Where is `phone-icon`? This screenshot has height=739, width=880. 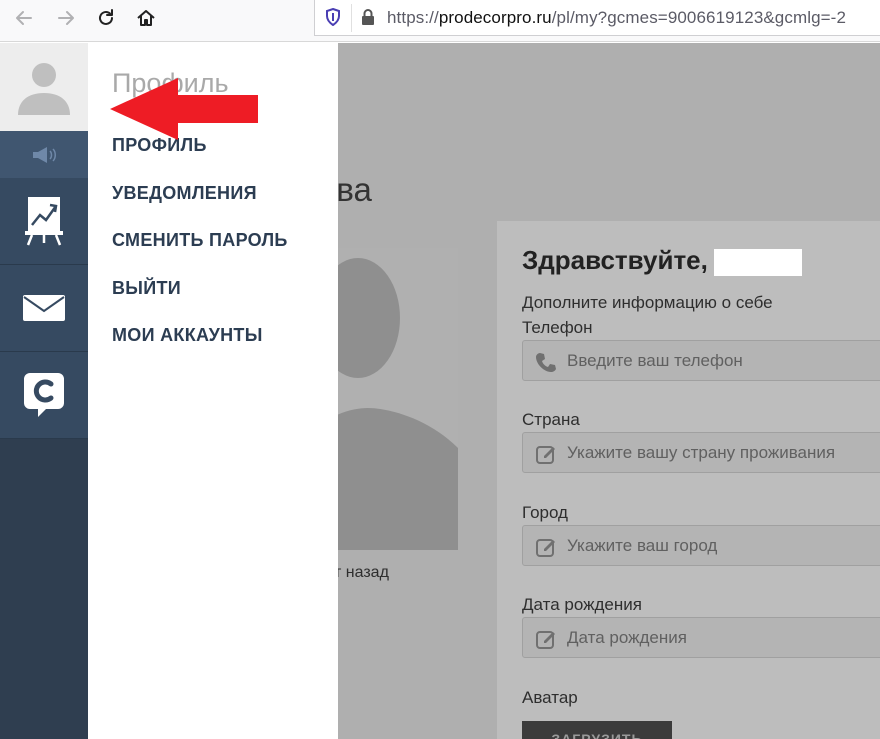 phone-icon is located at coordinates (546, 362).